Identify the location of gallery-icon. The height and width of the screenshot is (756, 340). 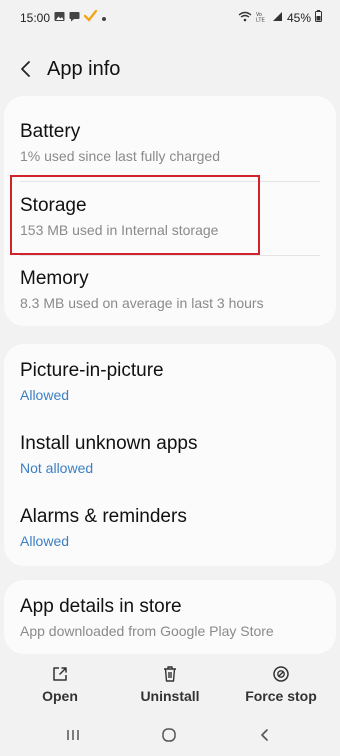
(59, 18).